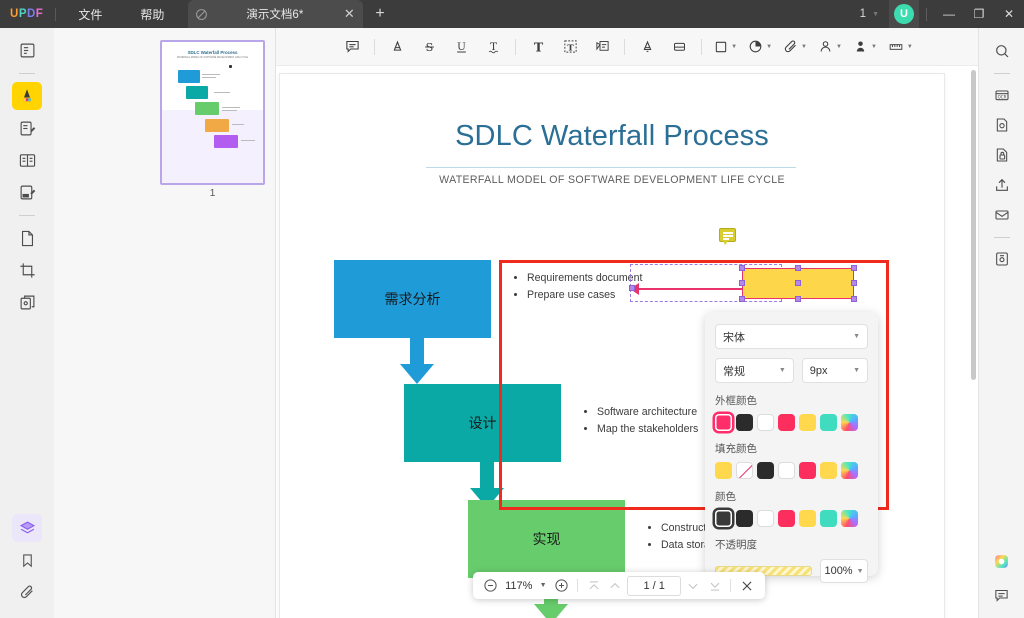 This screenshot has width=1024, height=618. I want to click on font-size-select: 9px ▼, so click(834, 370).